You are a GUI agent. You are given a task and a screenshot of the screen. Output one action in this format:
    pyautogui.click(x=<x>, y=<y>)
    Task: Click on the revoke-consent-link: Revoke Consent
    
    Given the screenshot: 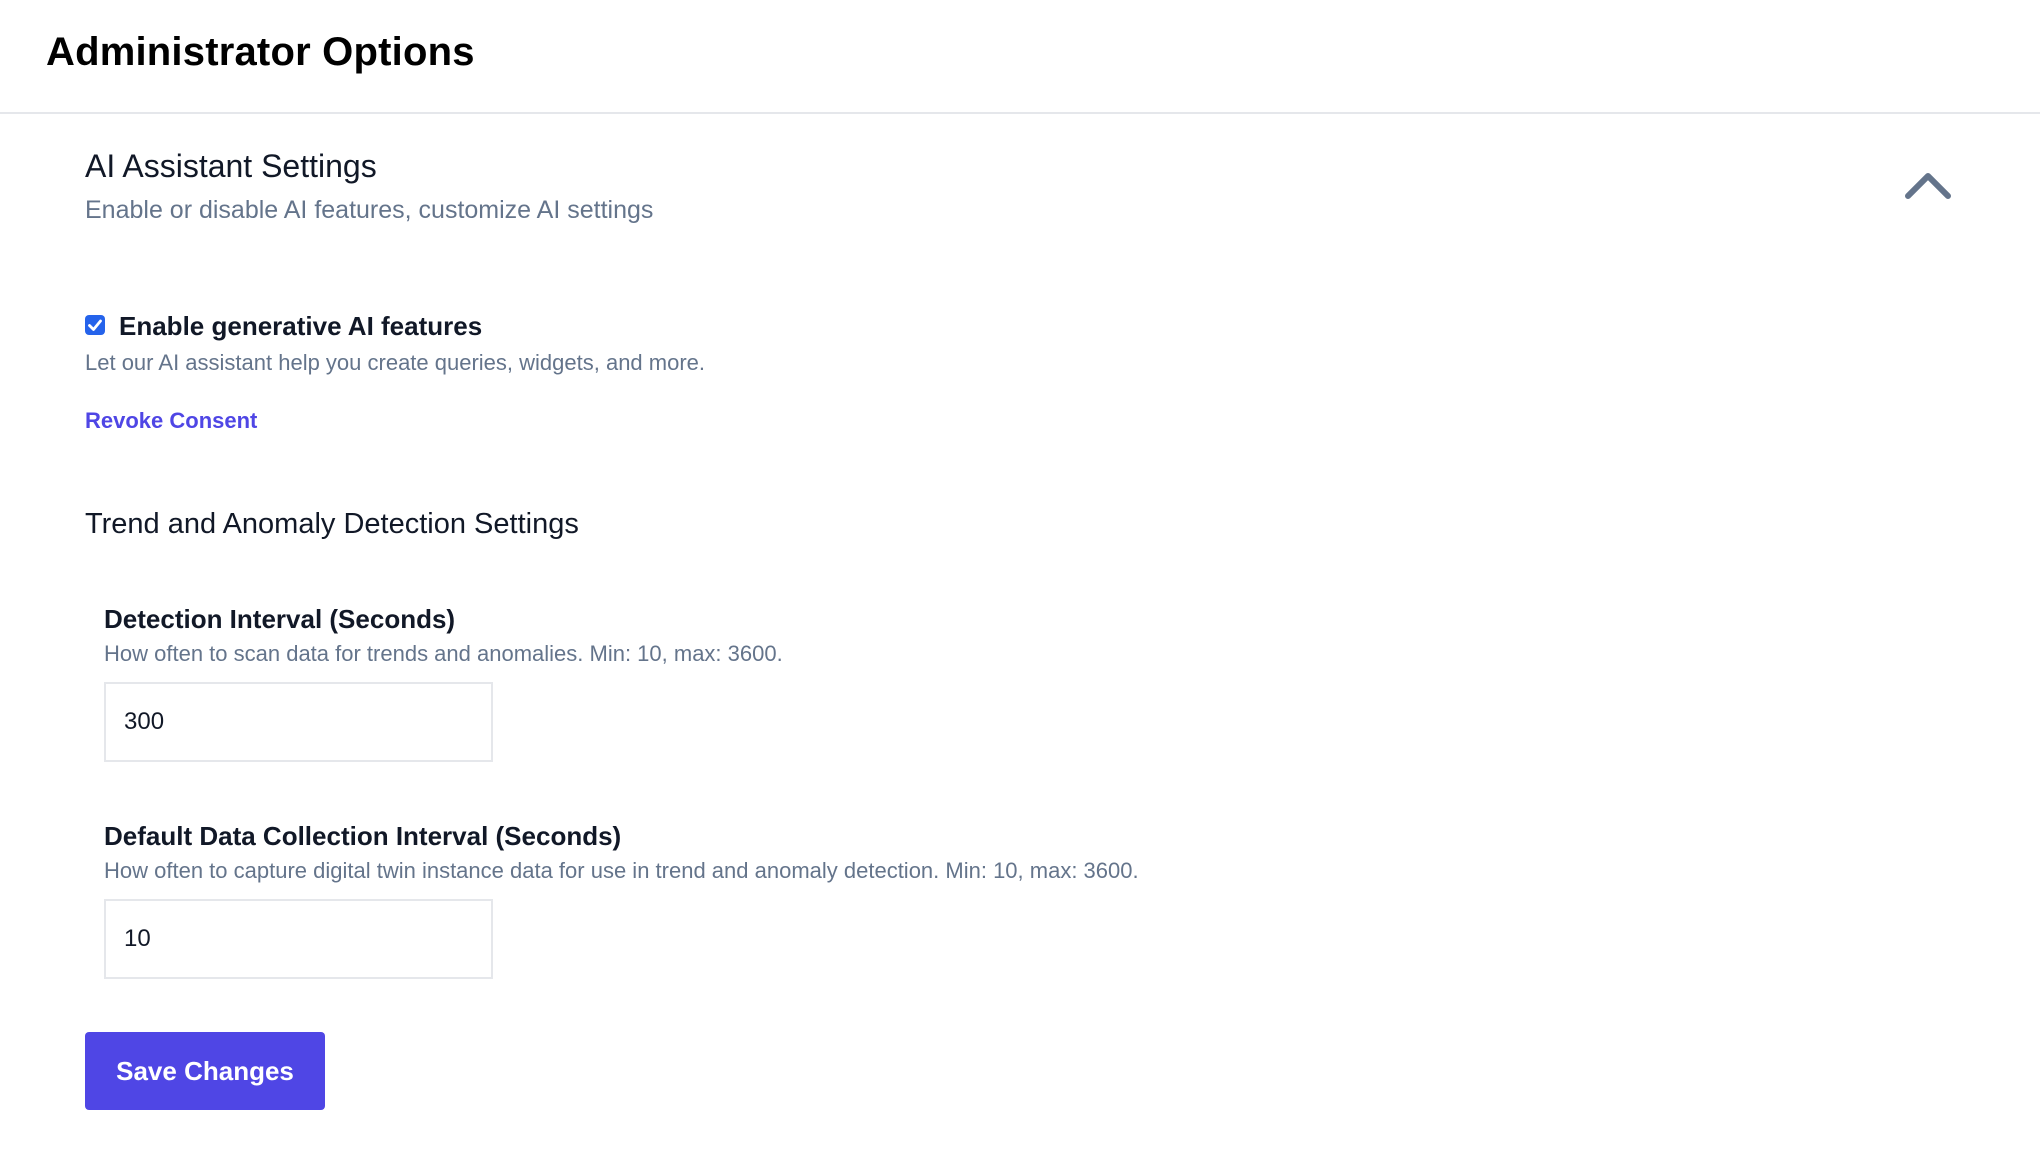 What is the action you would take?
    pyautogui.click(x=171, y=421)
    